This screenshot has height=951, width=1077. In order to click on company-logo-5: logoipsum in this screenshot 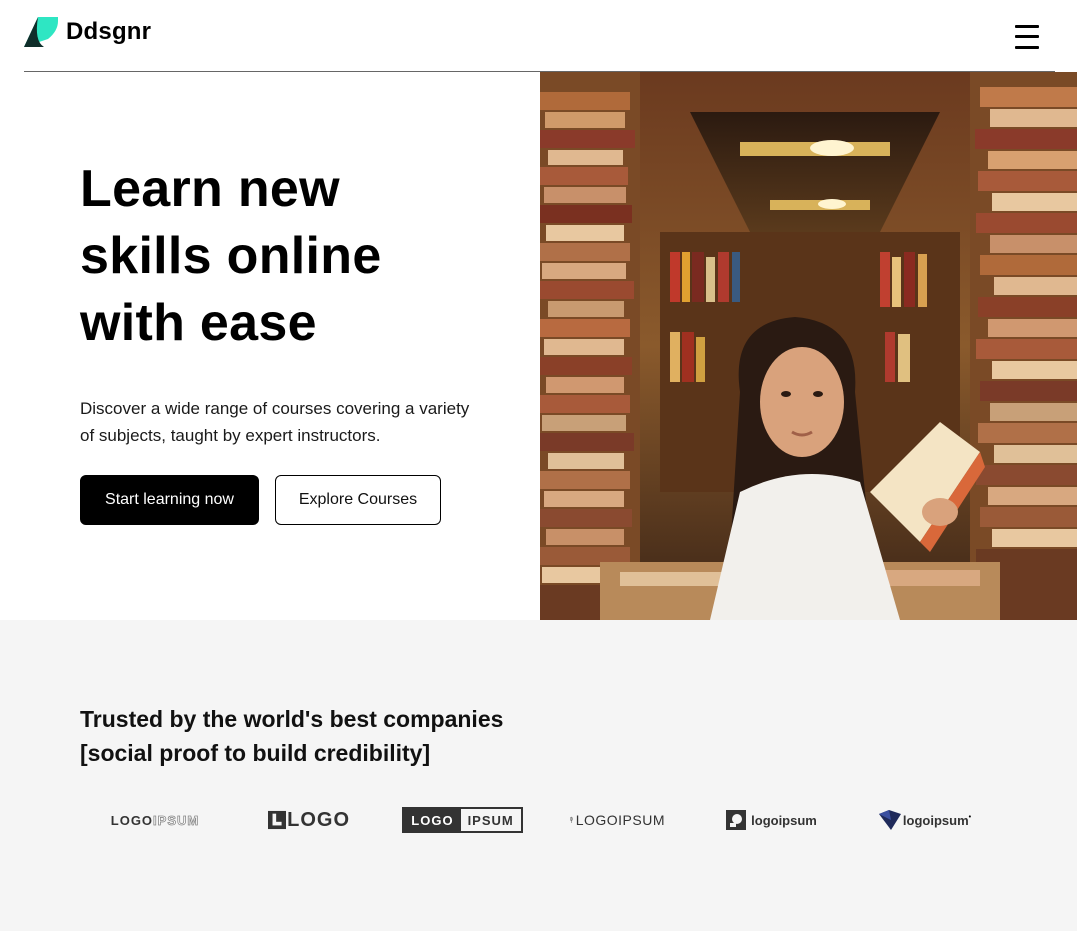, I will do `click(771, 820)`.